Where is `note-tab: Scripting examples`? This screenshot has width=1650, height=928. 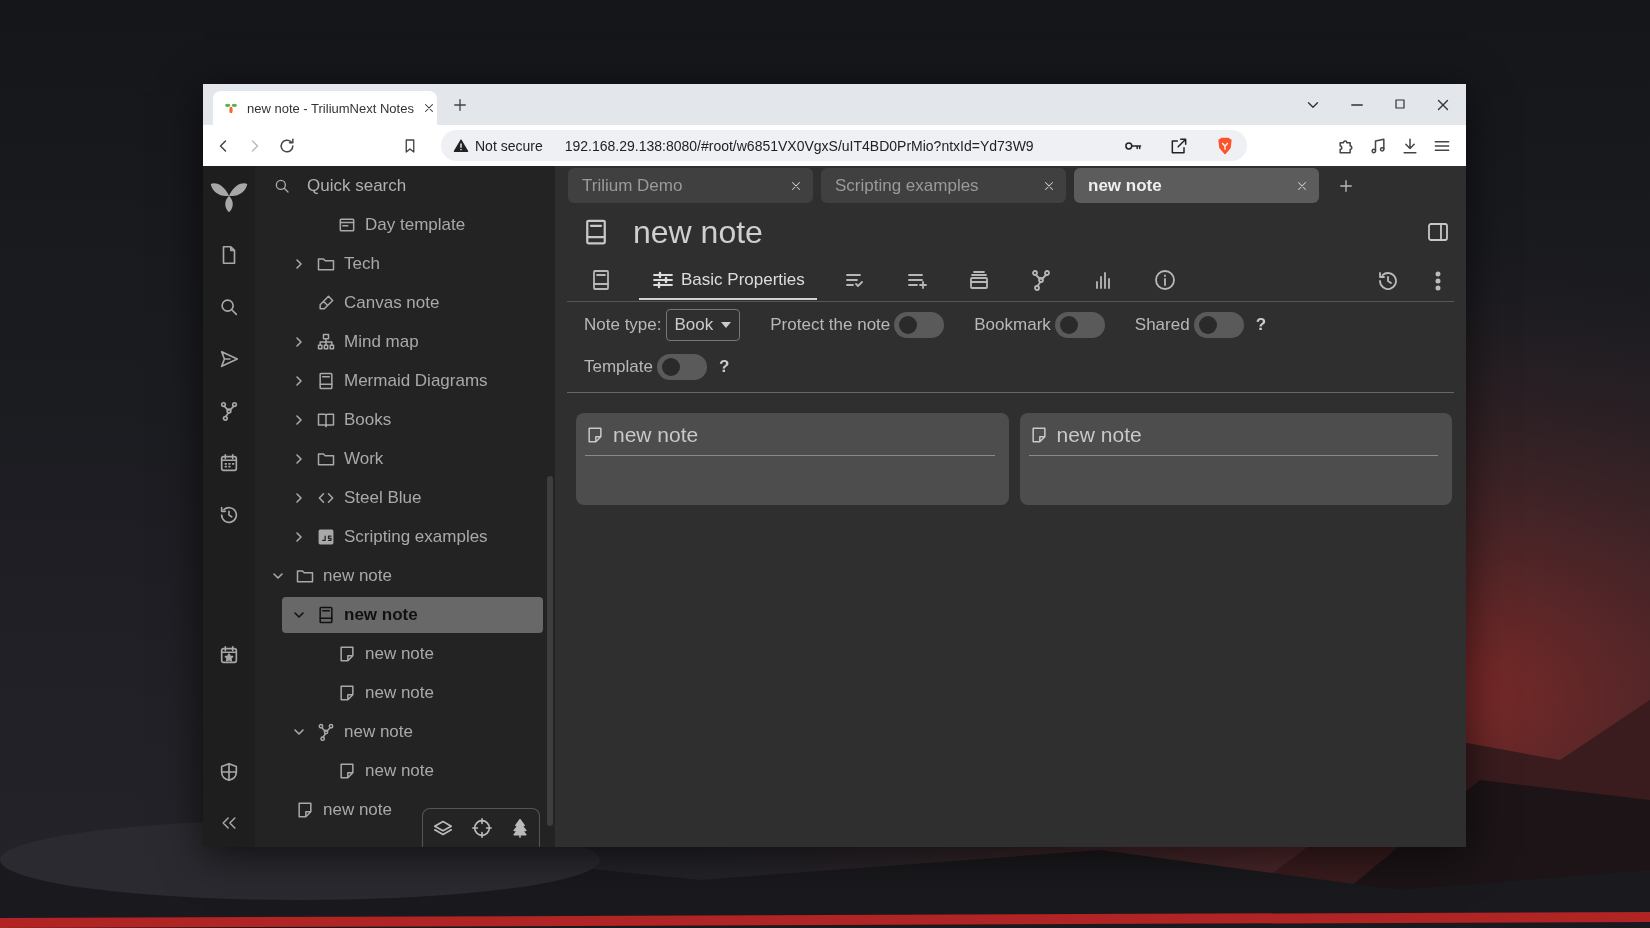
note-tab: Scripting examples is located at coordinates (943, 185).